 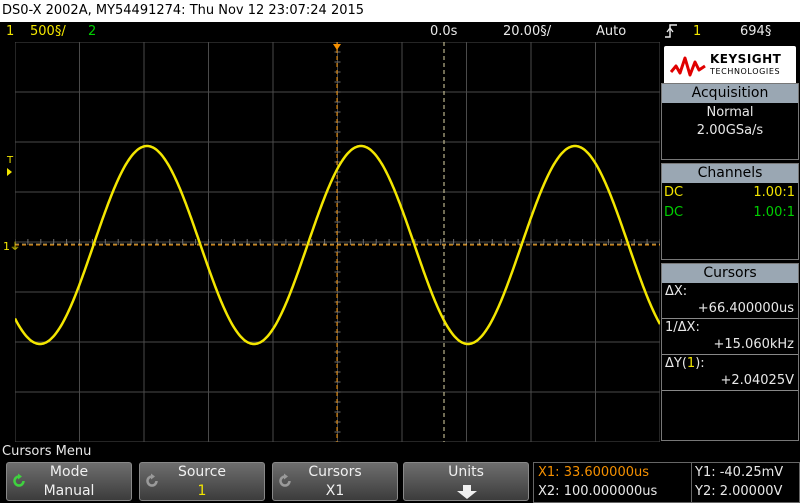 What do you see at coordinates (674, 192) in the screenshot?
I see `ch1-coupling: DC` at bounding box center [674, 192].